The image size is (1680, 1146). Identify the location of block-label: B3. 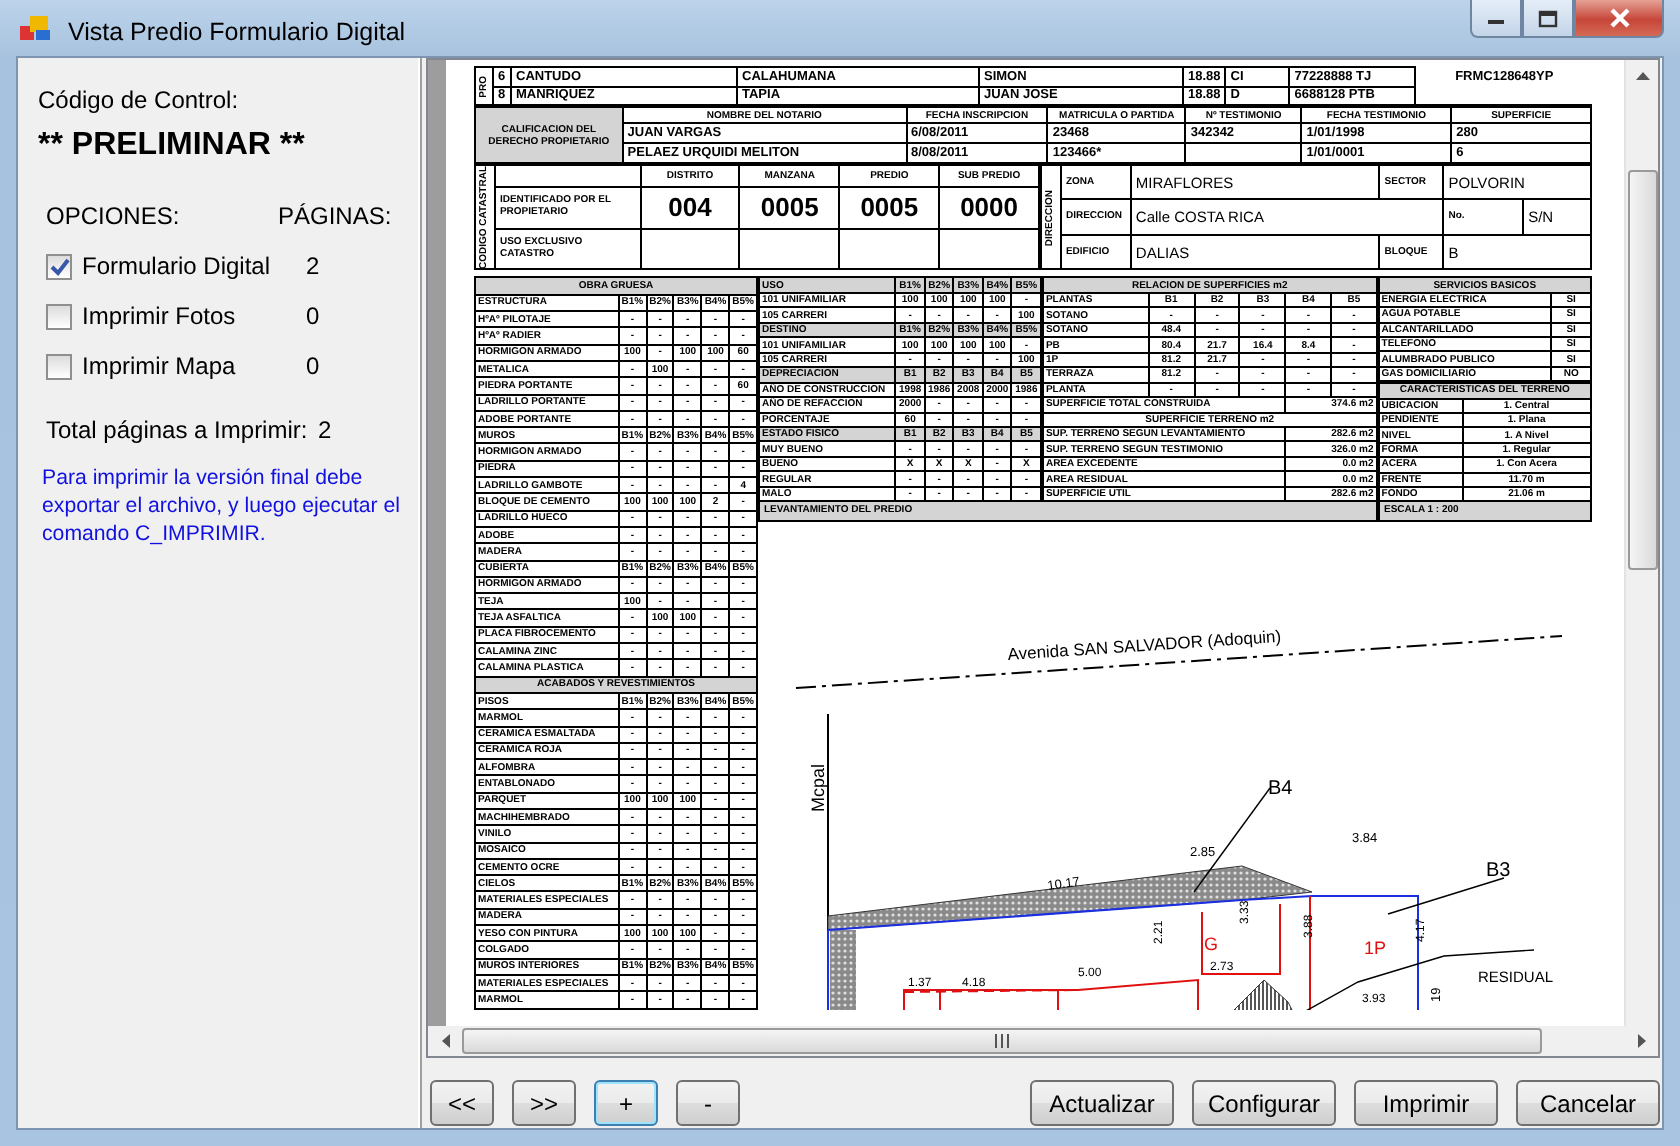
(1498, 870).